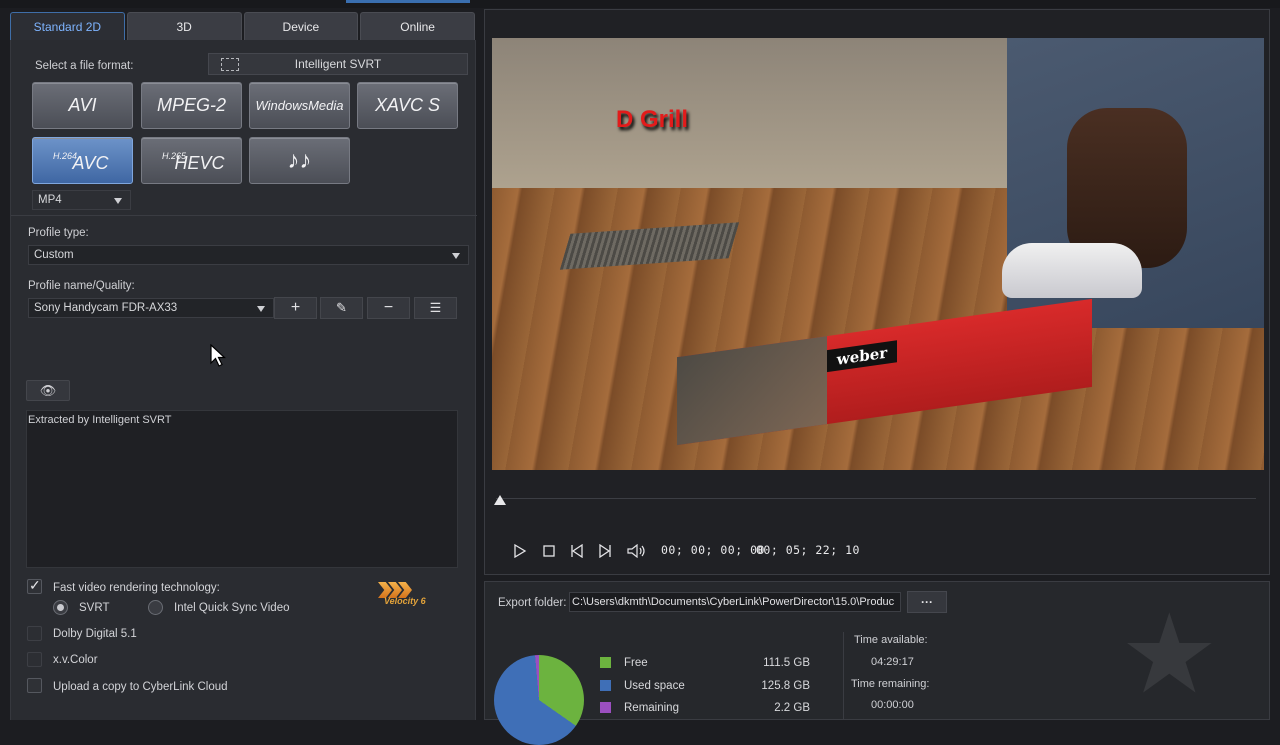 The height and width of the screenshot is (745, 1280). I want to click on legend-free-swatch, so click(605, 662).